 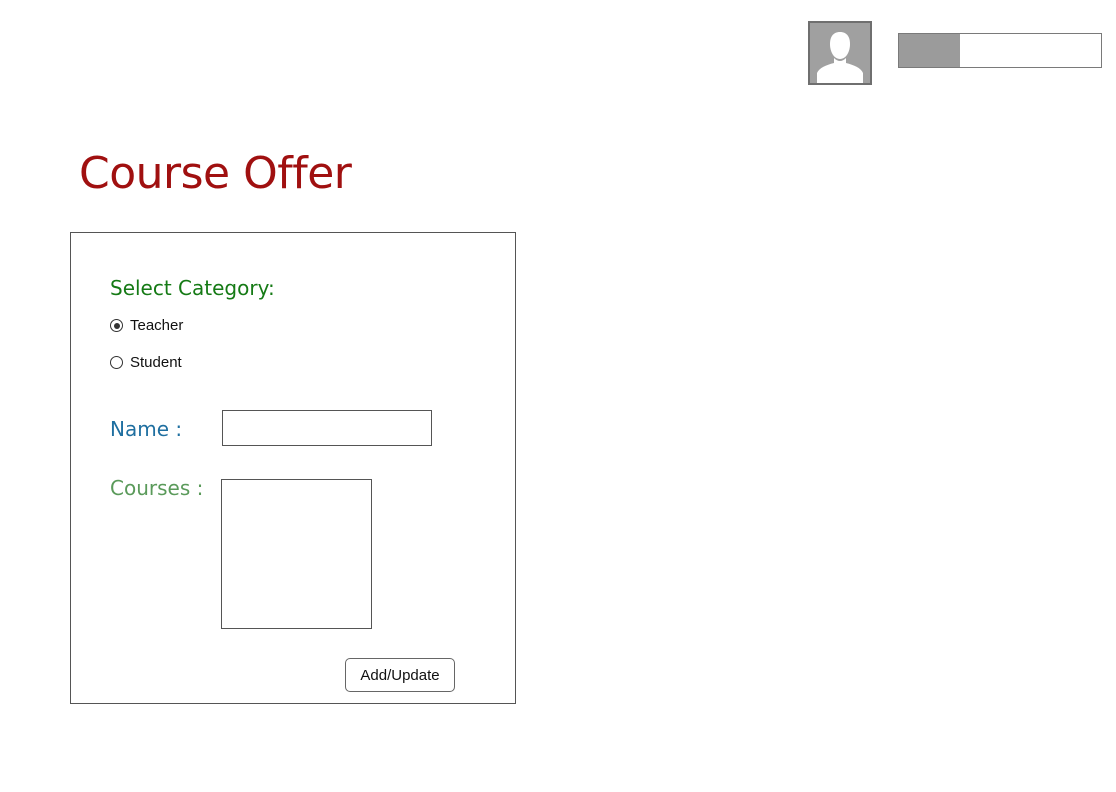 I want to click on user-status-bar-fill, so click(x=929, y=50).